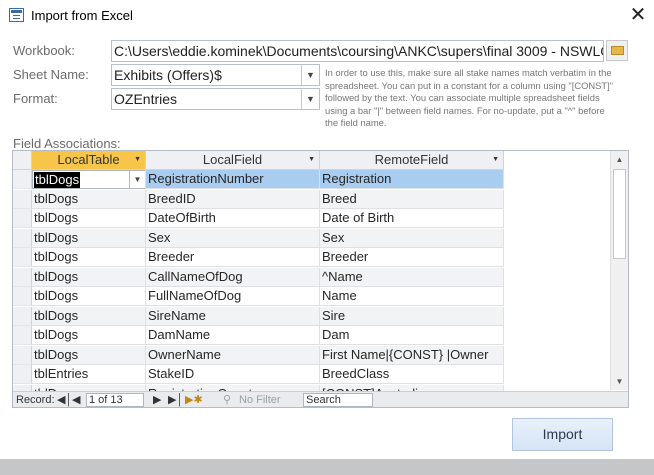  Describe the element at coordinates (168, 75) in the screenshot. I see `sheet-name-value: Exhibits (Offers)$` at that location.